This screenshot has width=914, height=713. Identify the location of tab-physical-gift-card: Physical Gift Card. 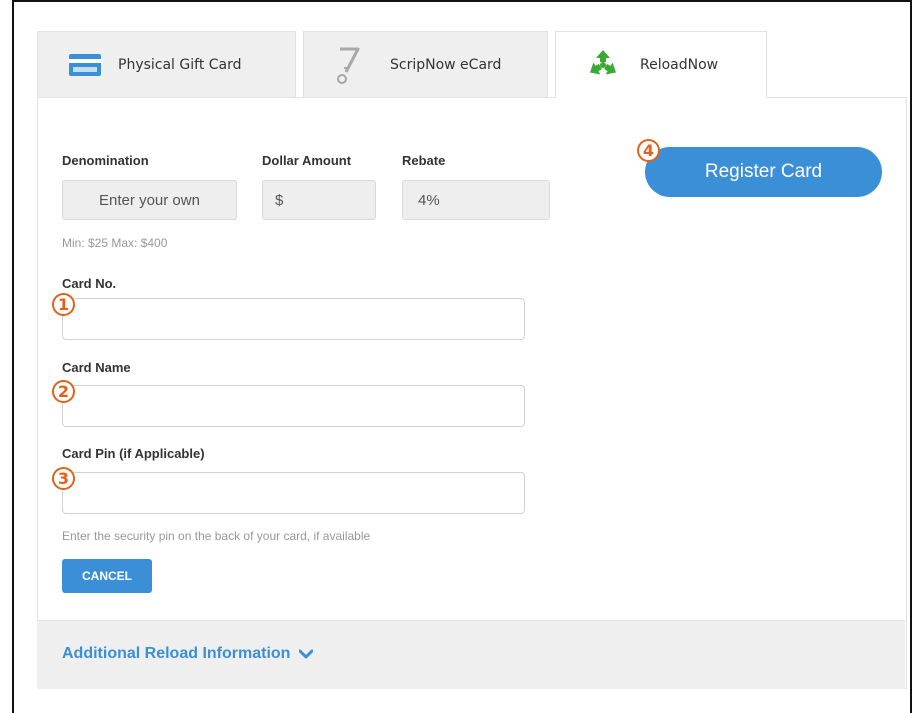
(166, 64).